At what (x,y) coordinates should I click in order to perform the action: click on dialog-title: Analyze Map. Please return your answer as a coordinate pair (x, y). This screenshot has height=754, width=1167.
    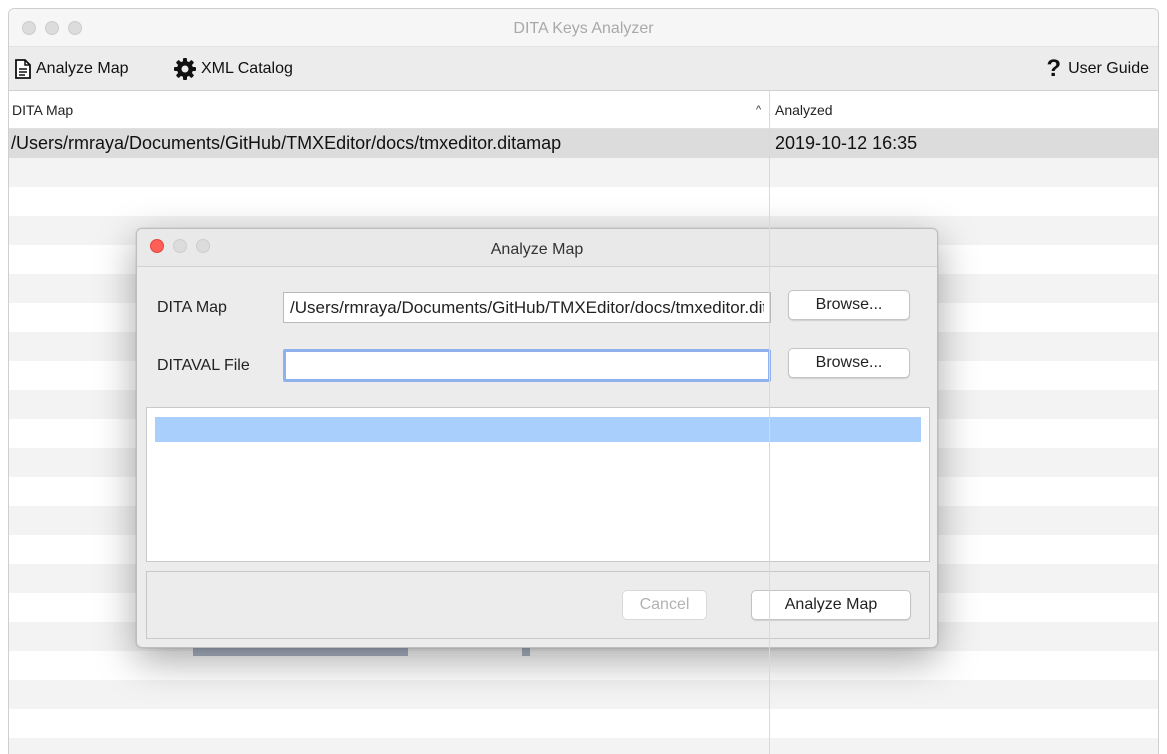
    Looking at the image, I should click on (537, 249).